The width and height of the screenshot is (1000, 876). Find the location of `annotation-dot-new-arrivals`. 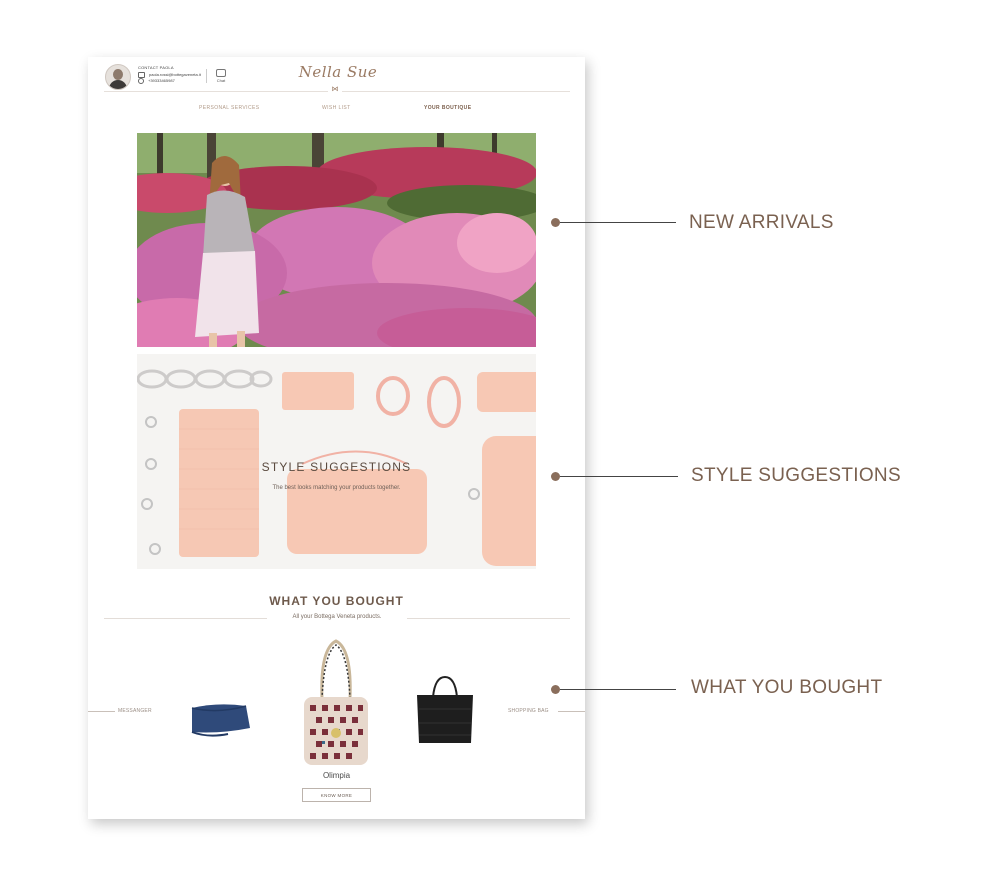

annotation-dot-new-arrivals is located at coordinates (555, 222).